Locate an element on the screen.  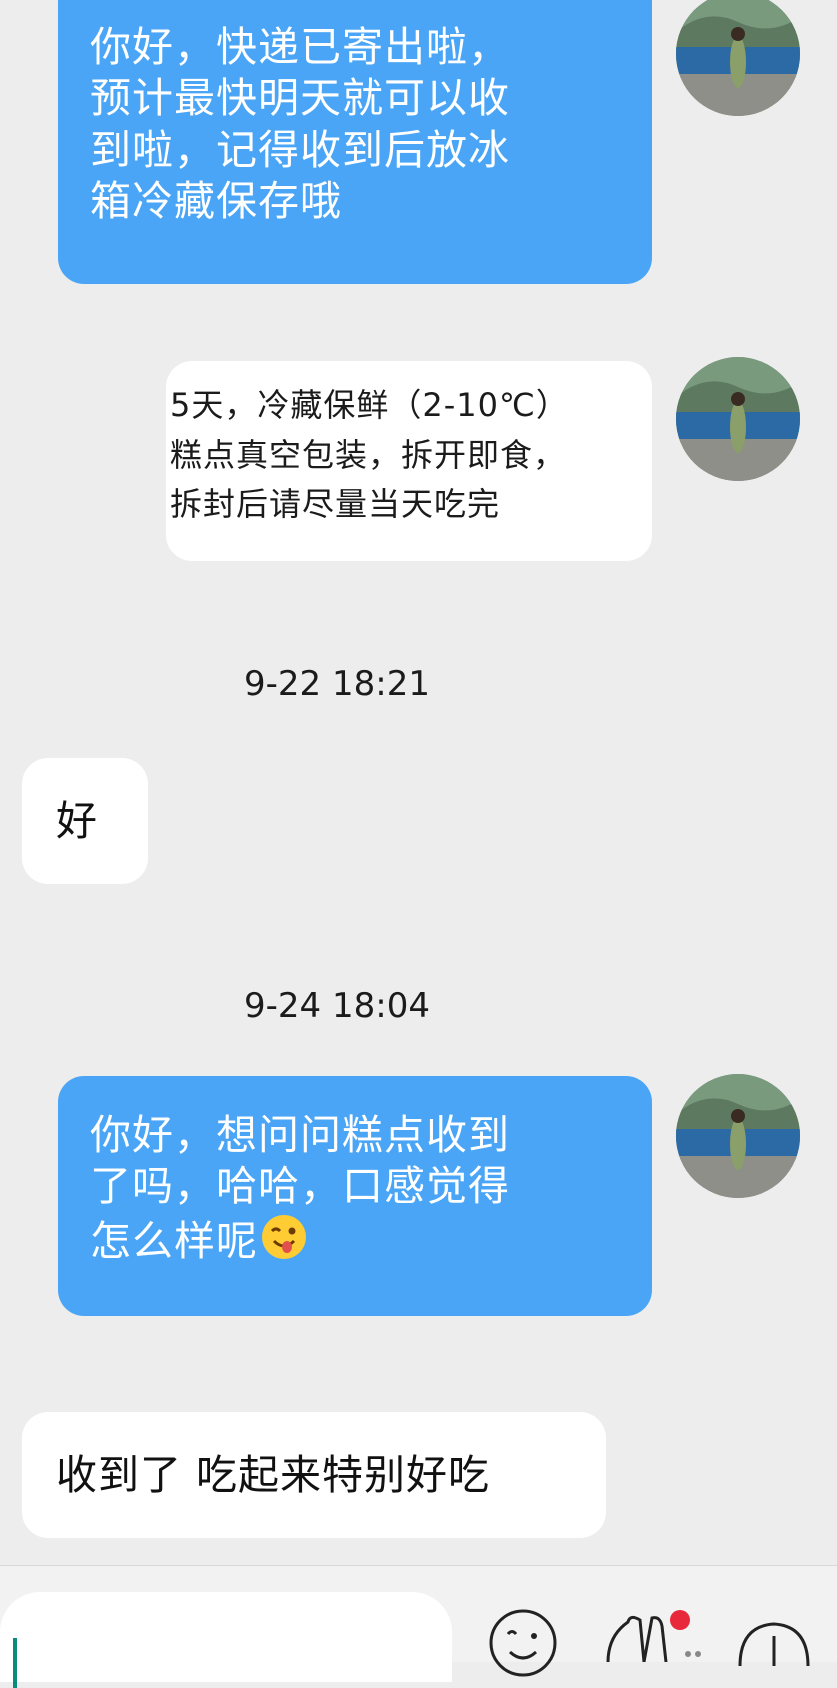
message-line-text: 怎么样呢 is located at coordinates (174, 1240).